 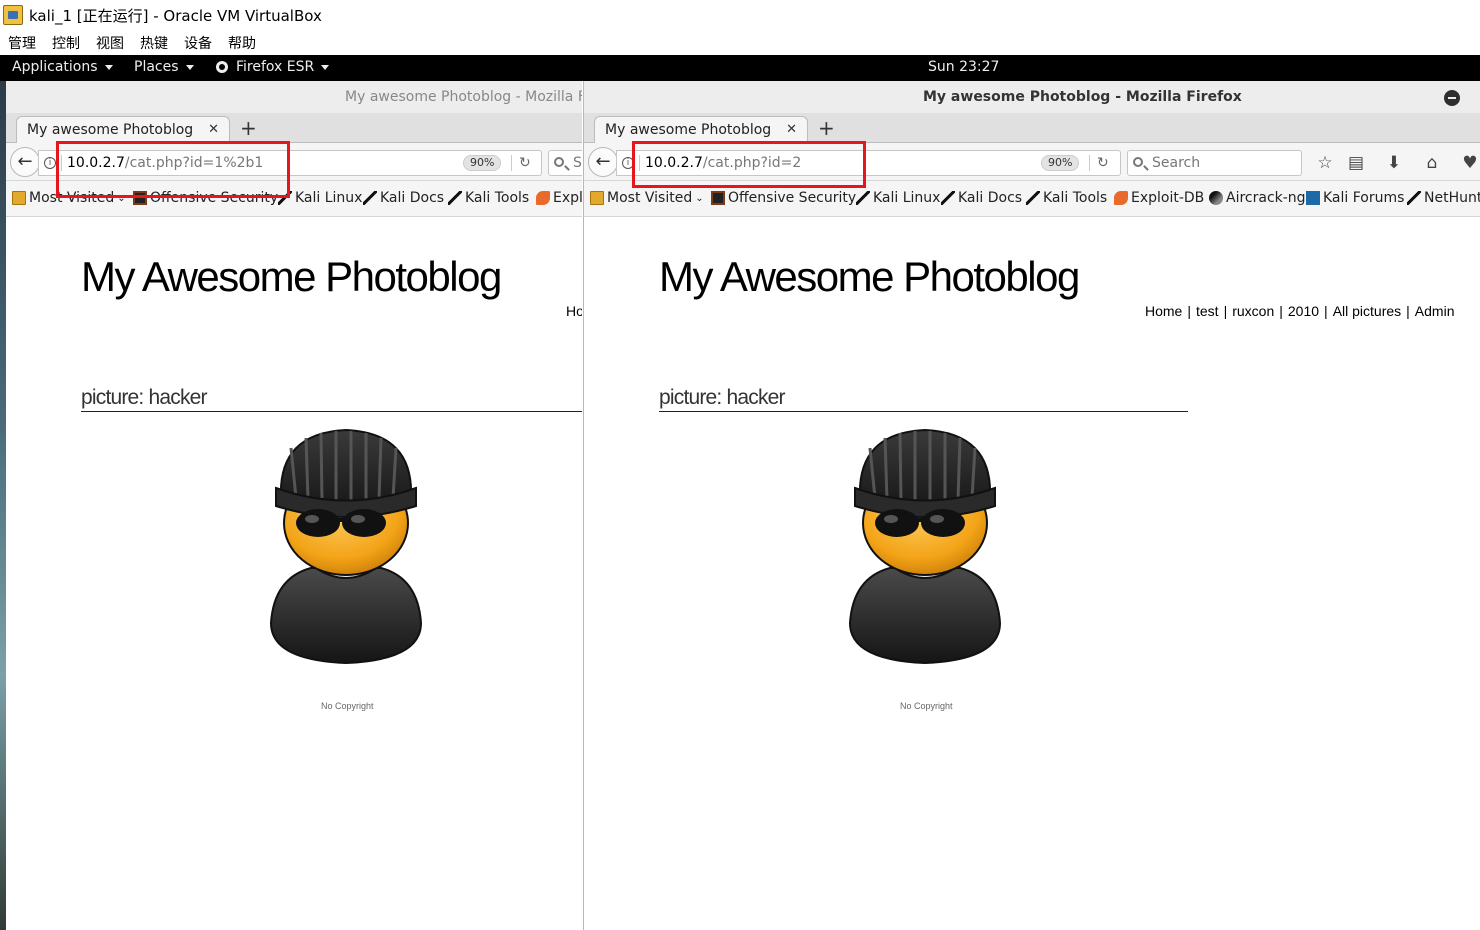 I want to click on url-host: 10.0.2.7, so click(x=674, y=163).